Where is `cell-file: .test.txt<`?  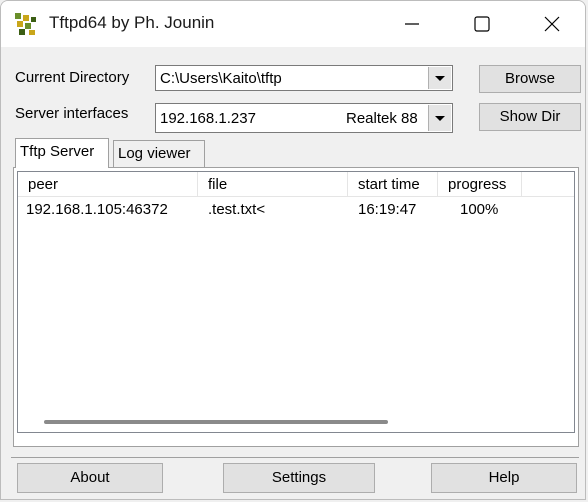 cell-file: .test.txt< is located at coordinates (237, 209).